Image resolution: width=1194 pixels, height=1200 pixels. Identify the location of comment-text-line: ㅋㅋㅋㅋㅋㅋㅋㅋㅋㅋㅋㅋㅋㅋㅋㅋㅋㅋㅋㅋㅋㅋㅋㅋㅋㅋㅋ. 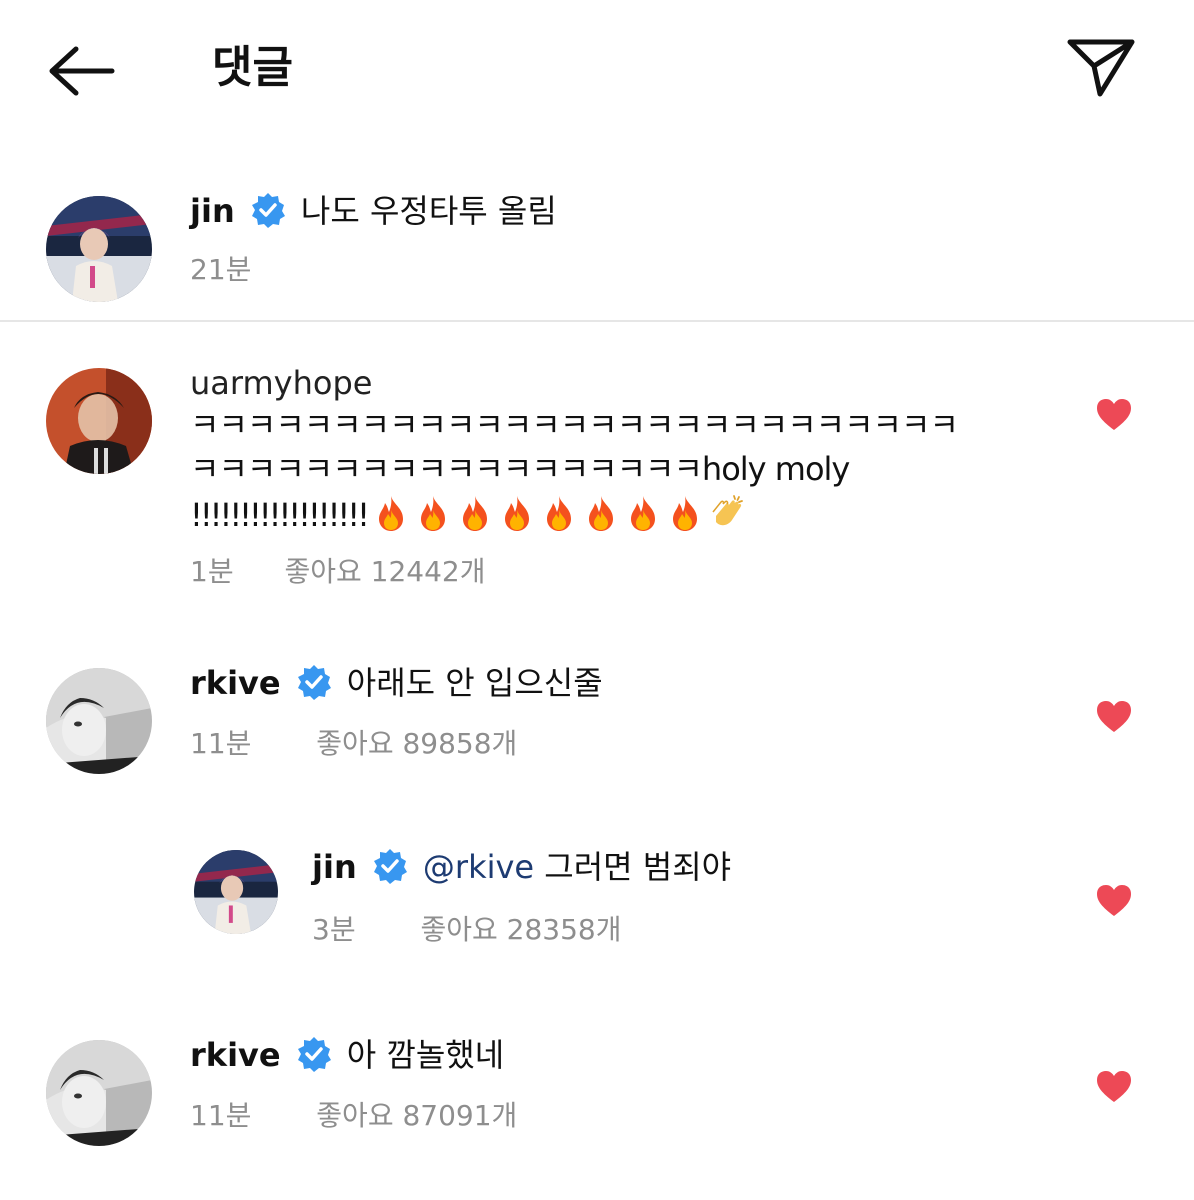
(574, 425).